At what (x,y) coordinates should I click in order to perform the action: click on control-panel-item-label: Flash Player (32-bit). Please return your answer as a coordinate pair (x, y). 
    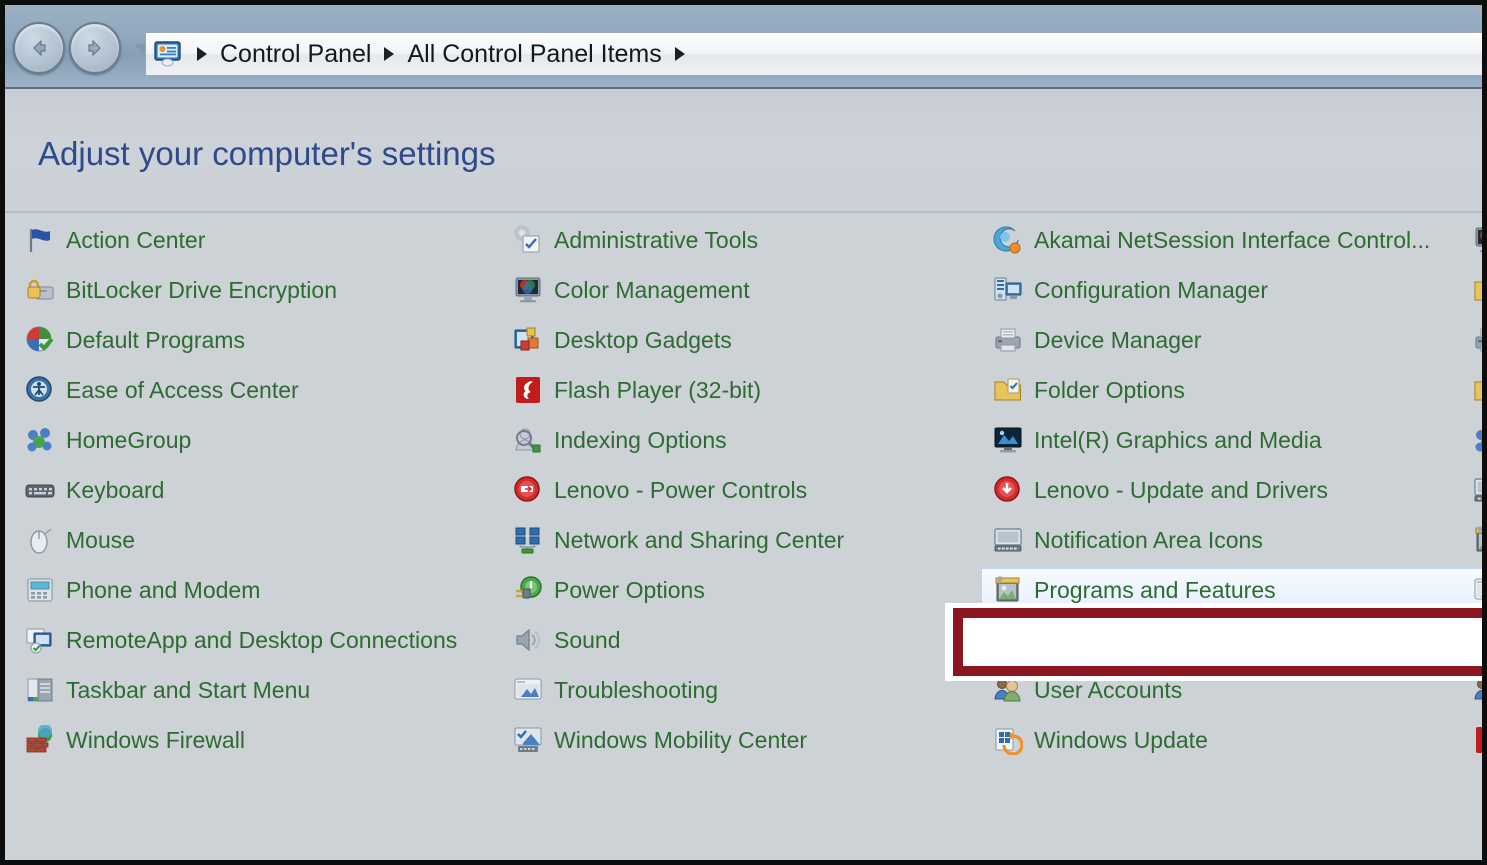
    Looking at the image, I should click on (658, 389).